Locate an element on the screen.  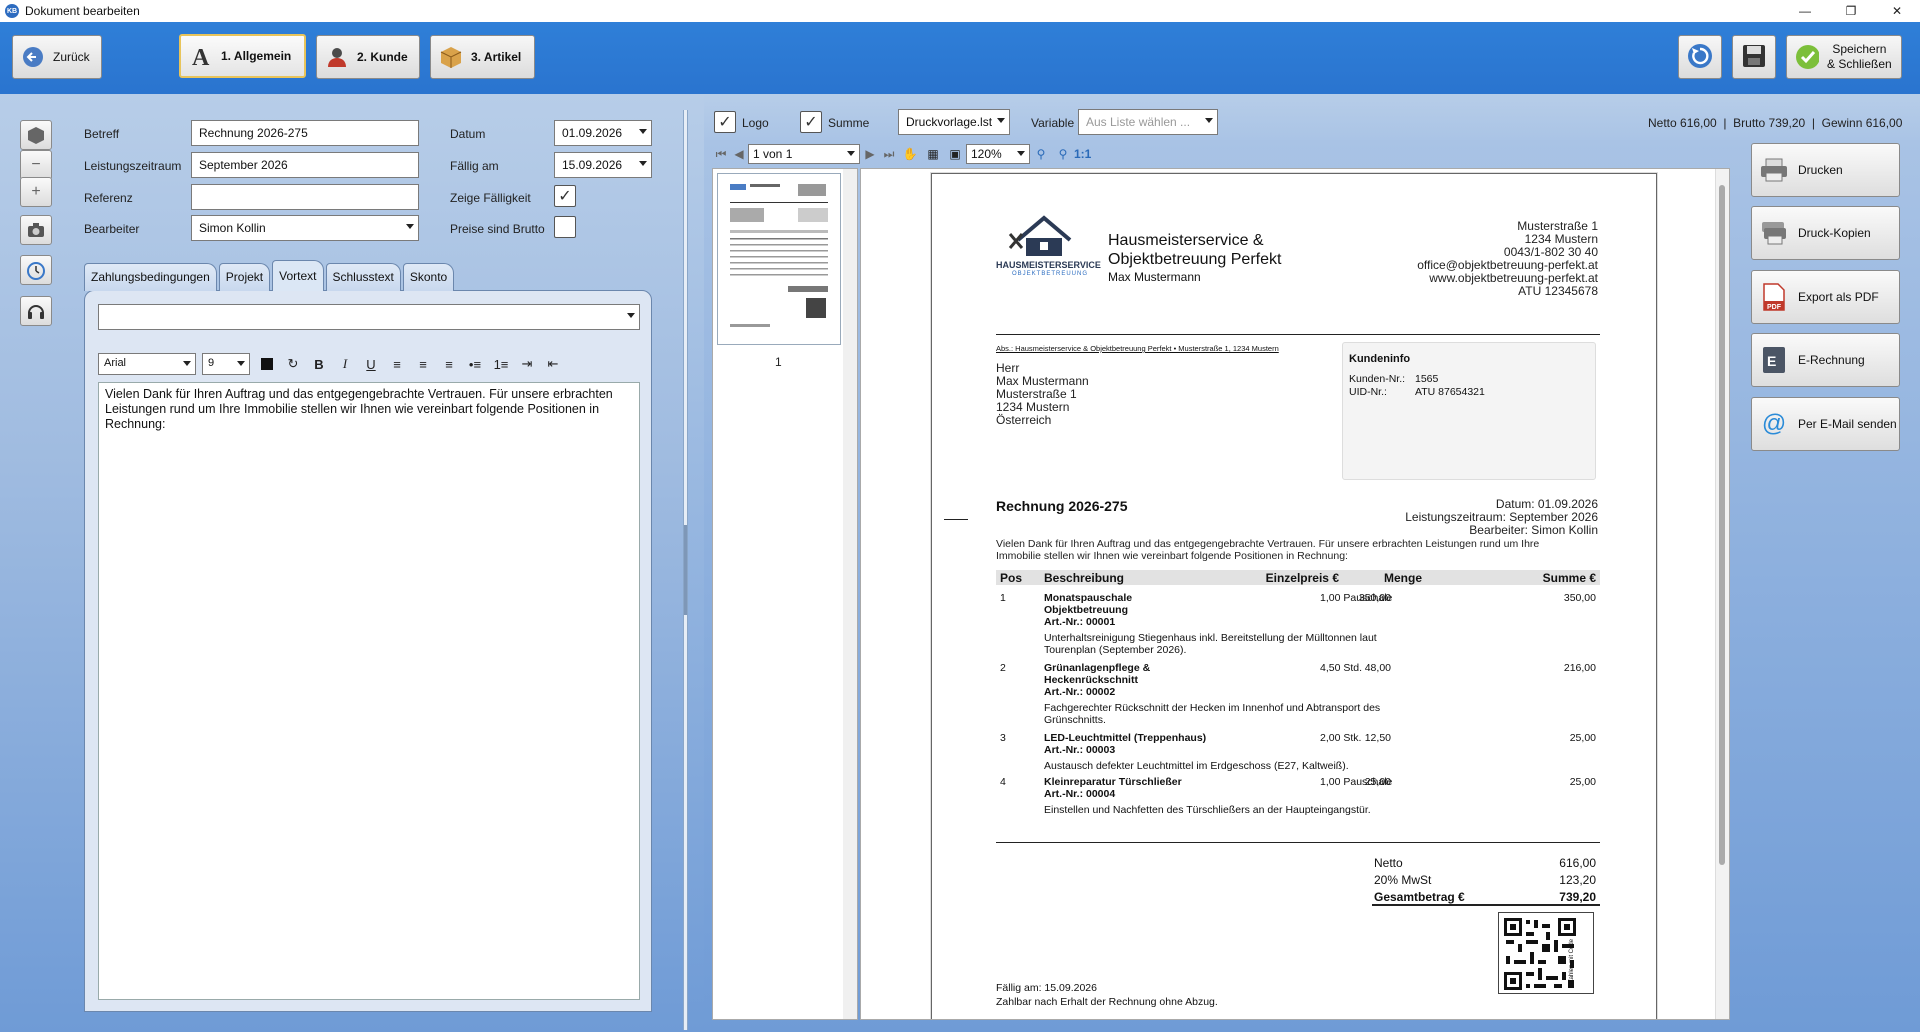
tab-allgemein-label: 1. Allgemein is located at coordinates (256, 56).